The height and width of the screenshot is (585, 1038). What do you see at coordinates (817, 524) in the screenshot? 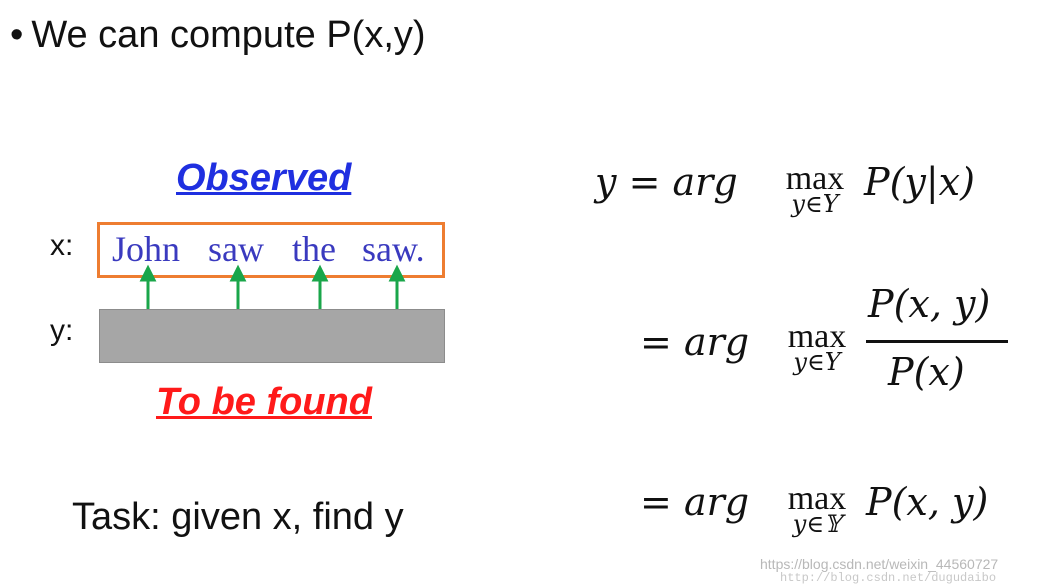
I see `eq3-sub: y∈𝕐` at bounding box center [817, 524].